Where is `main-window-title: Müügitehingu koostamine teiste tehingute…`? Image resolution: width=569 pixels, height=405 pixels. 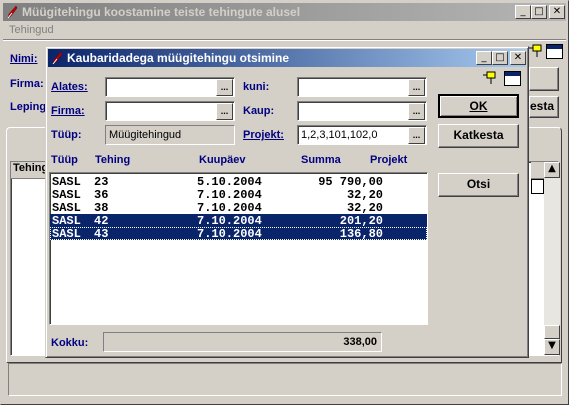
main-window-title: Müügitehingu koostamine teiste tehingute… is located at coordinates (161, 12).